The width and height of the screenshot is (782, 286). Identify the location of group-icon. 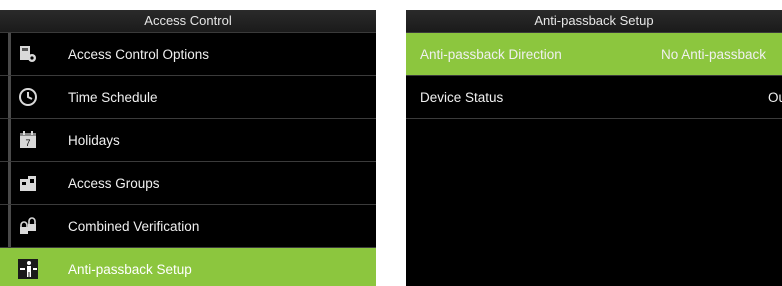
(28, 183).